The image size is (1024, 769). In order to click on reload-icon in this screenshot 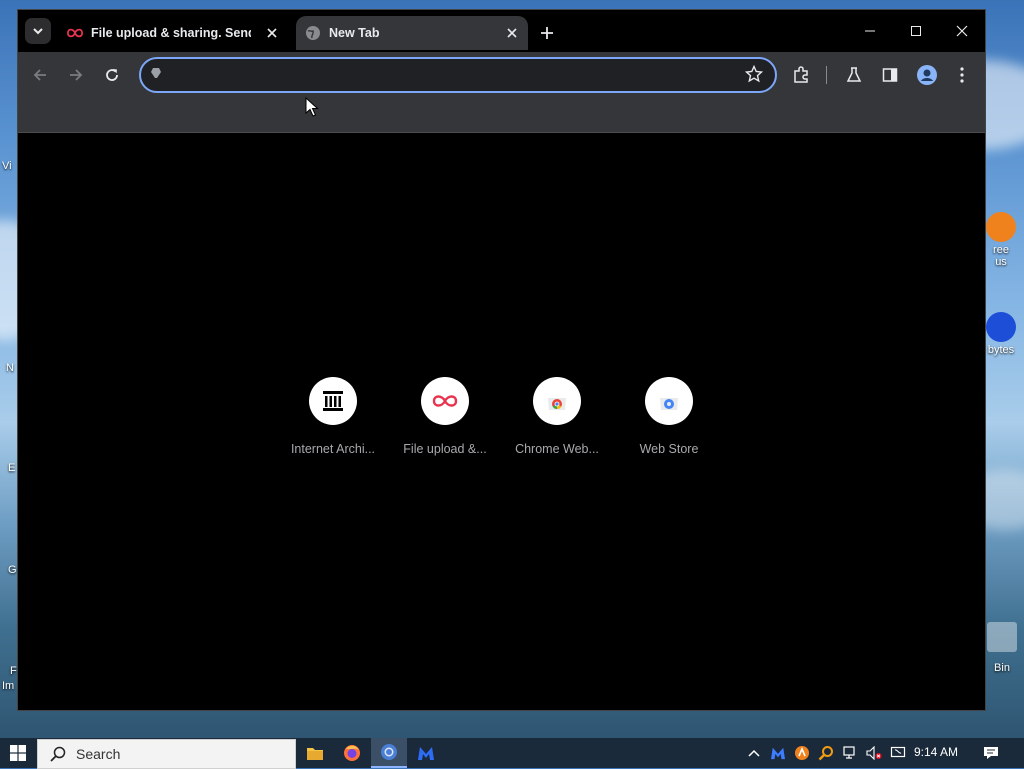, I will do `click(112, 75)`.